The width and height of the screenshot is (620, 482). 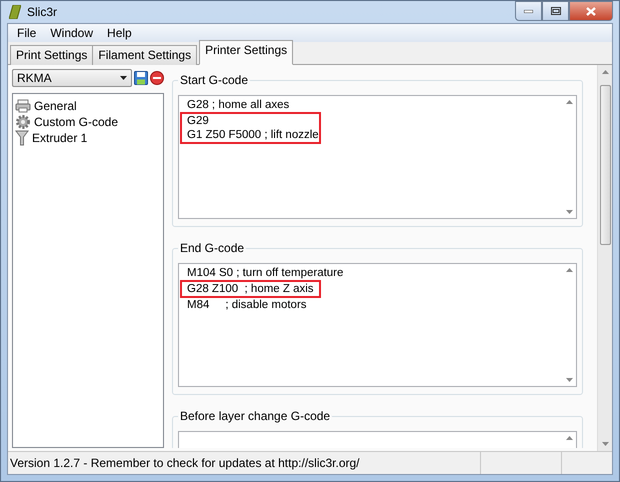 I want to click on gear-icon, so click(x=23, y=122).